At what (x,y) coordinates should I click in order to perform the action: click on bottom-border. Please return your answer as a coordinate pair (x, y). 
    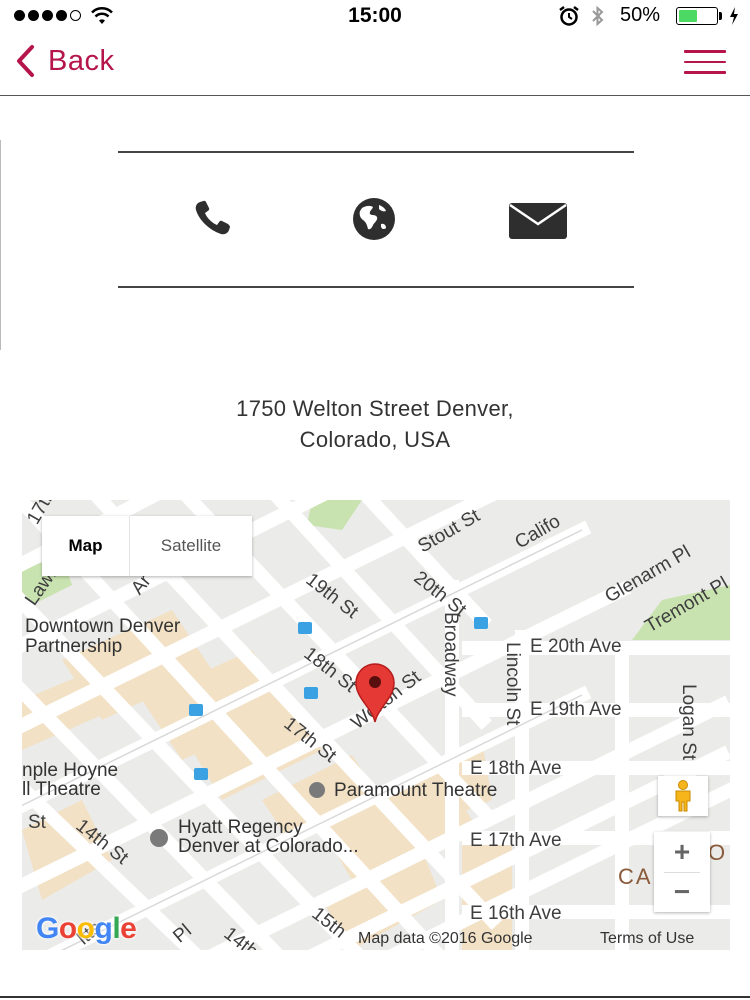
    Looking at the image, I should click on (375, 997).